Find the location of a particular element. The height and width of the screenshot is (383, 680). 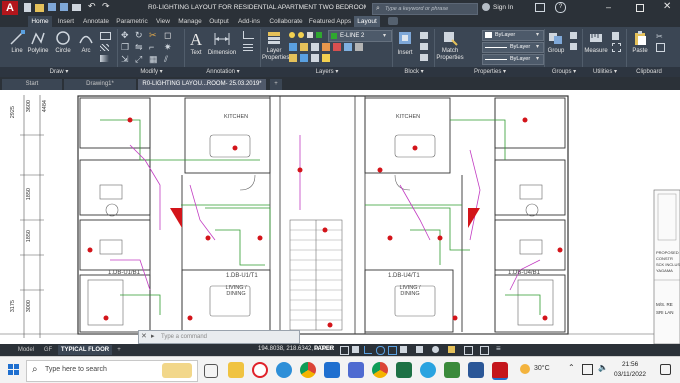

copy-icon: ❐ is located at coordinates (125, 47).